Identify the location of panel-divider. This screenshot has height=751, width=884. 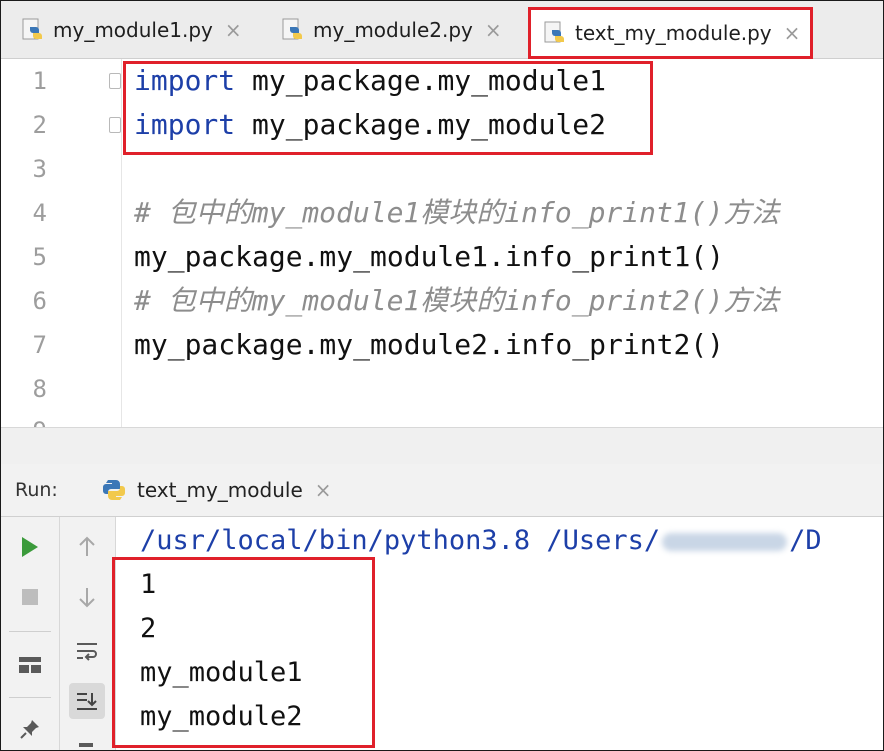
(442, 446).